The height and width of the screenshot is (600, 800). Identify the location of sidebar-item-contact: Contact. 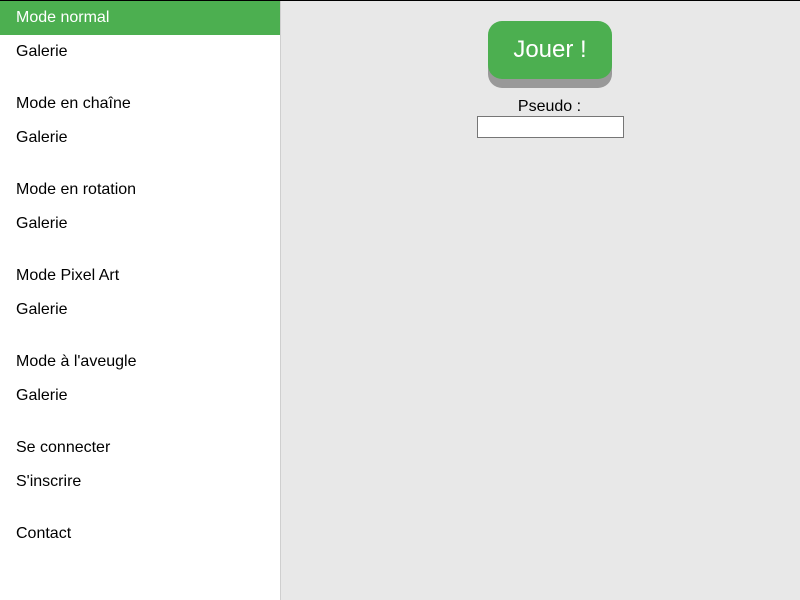
(140, 534).